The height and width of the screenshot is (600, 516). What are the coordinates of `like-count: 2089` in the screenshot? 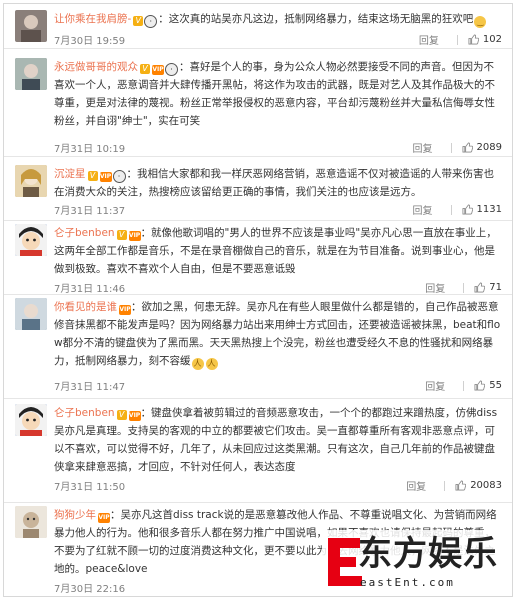 It's located at (489, 147).